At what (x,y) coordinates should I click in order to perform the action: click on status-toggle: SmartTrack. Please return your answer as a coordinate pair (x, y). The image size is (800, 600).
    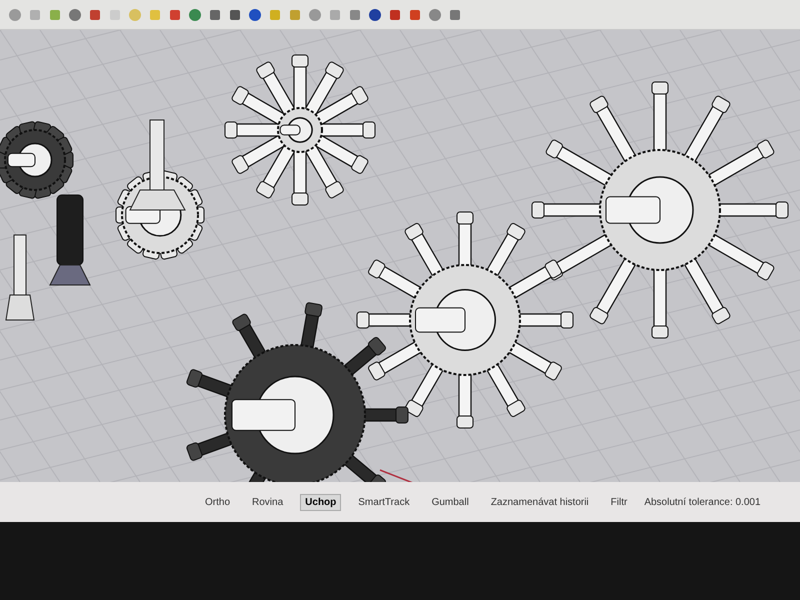
    Looking at the image, I should click on (384, 502).